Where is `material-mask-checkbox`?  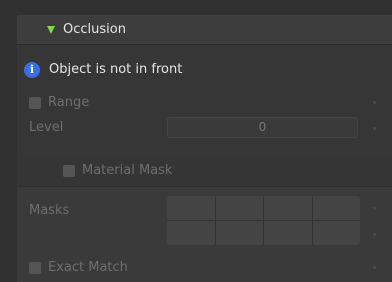
material-mask-checkbox is located at coordinates (69, 171).